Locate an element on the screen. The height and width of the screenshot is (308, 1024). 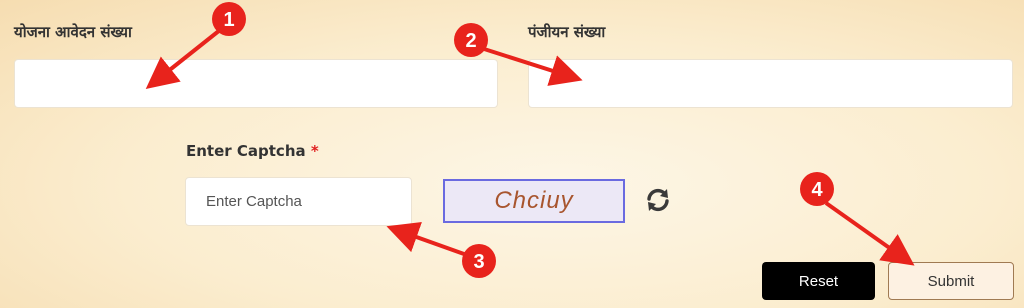
annotation-badge-3: 3 is located at coordinates (479, 261).